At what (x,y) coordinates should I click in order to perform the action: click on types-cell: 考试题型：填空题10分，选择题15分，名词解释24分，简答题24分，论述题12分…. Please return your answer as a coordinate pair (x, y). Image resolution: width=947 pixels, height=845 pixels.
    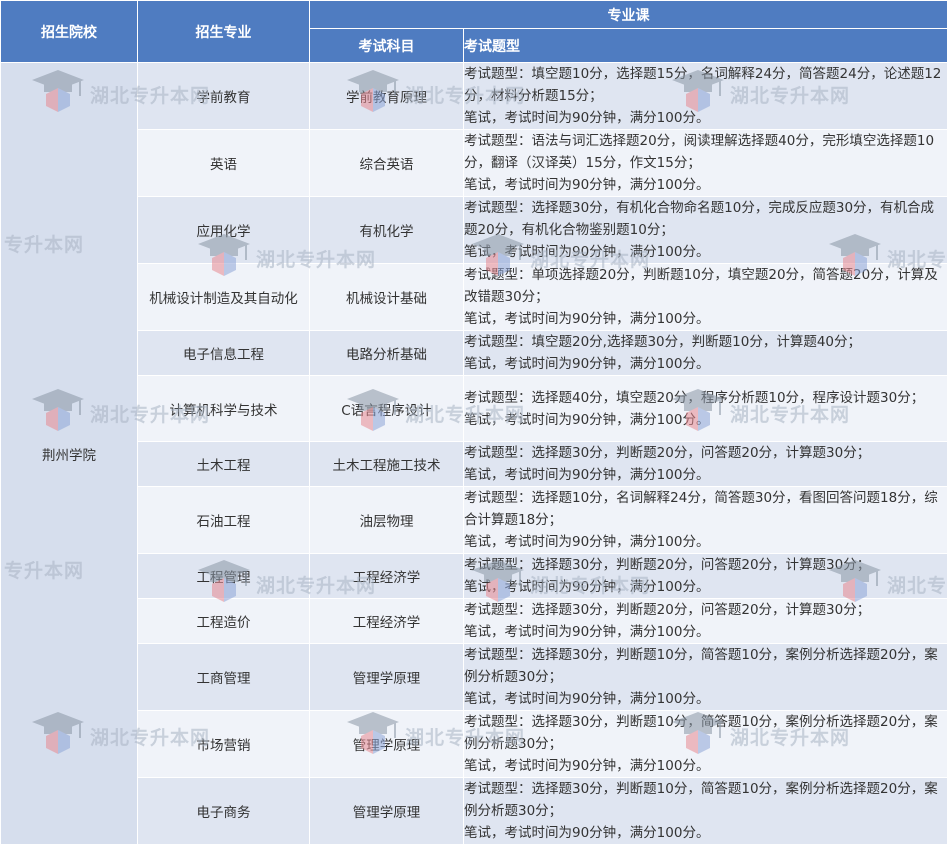
    Looking at the image, I should click on (705, 96).